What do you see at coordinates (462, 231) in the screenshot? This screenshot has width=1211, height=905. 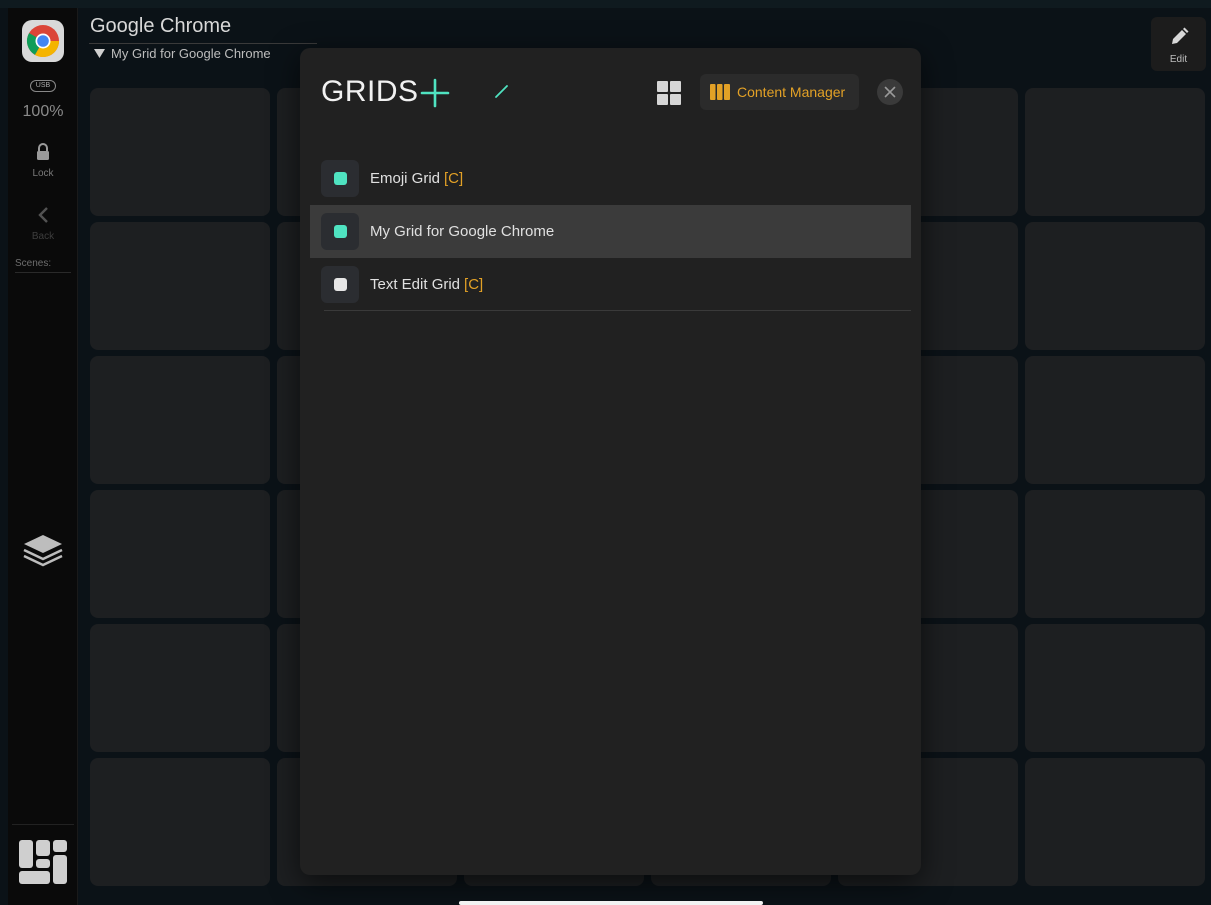 I see `grid-name: My Grid for Google Chrome` at bounding box center [462, 231].